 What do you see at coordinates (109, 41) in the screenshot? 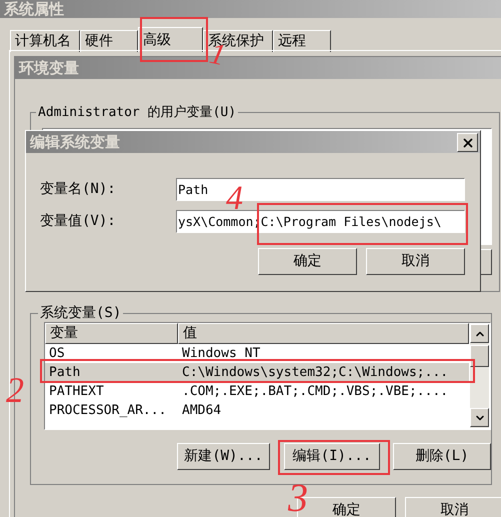
I see `tab: 硬件` at bounding box center [109, 41].